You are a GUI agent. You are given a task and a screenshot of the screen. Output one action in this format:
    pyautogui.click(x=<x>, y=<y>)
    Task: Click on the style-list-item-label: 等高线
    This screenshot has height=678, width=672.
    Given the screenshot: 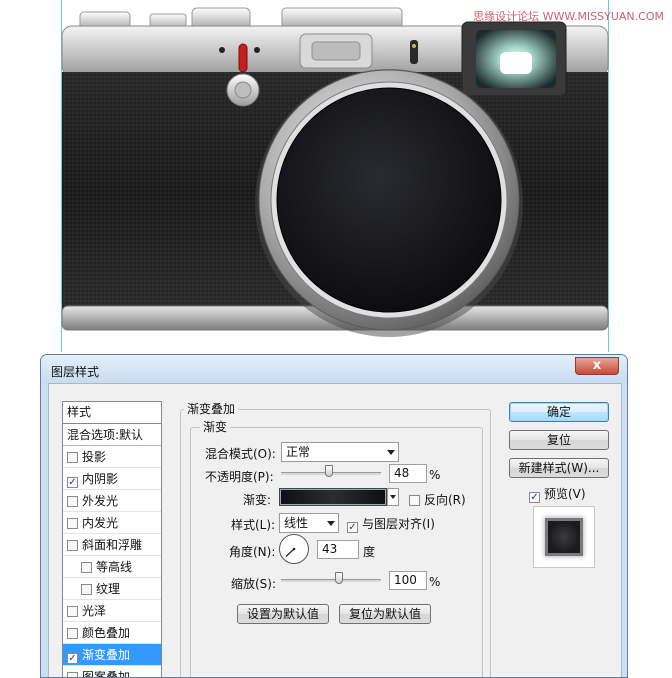 What is the action you would take?
    pyautogui.click(x=114, y=567)
    